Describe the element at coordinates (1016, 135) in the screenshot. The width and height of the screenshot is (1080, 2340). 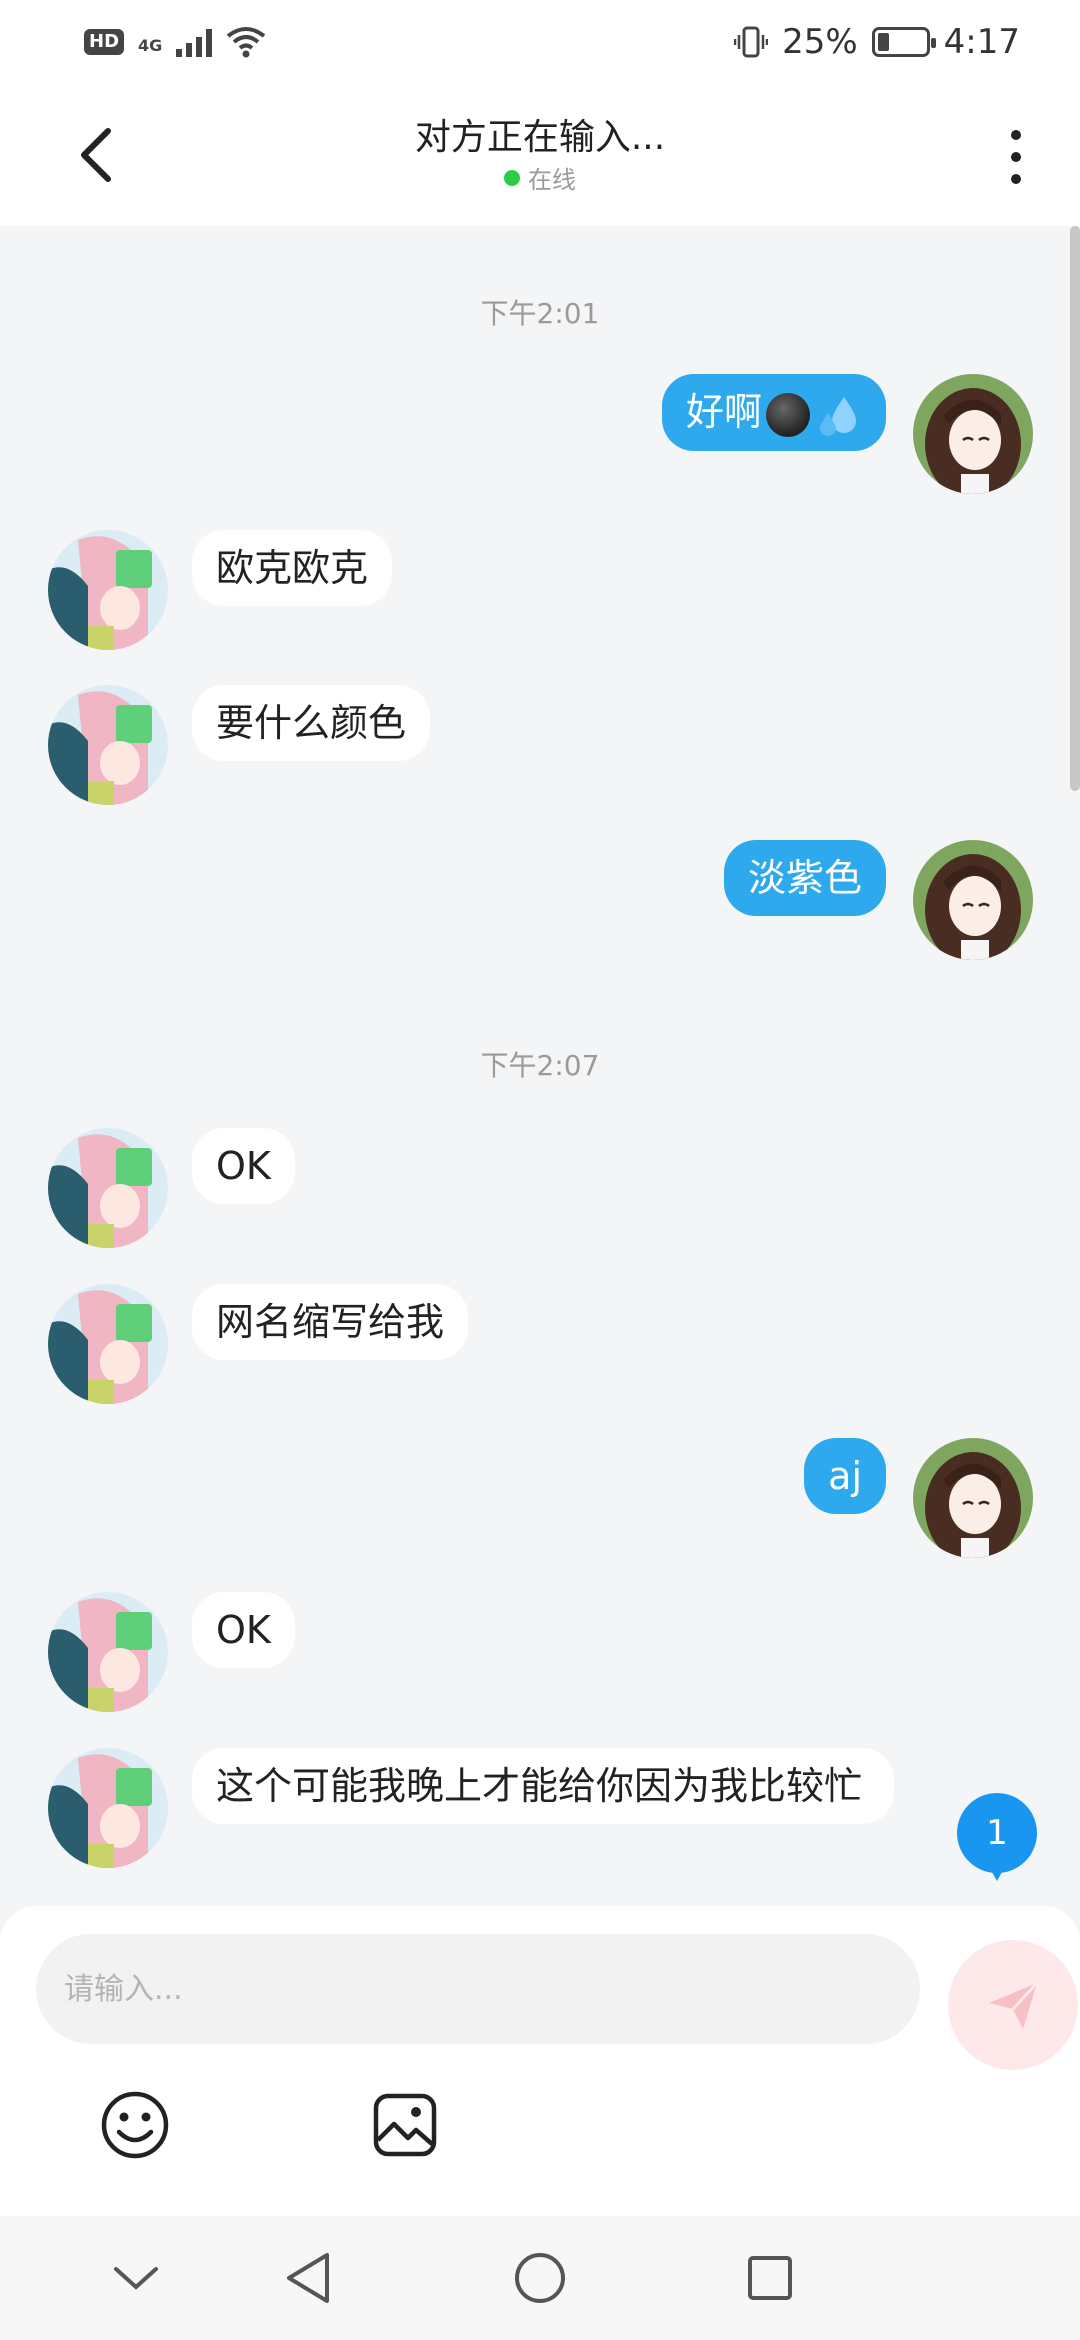
I see `more-vertical-icon` at that location.